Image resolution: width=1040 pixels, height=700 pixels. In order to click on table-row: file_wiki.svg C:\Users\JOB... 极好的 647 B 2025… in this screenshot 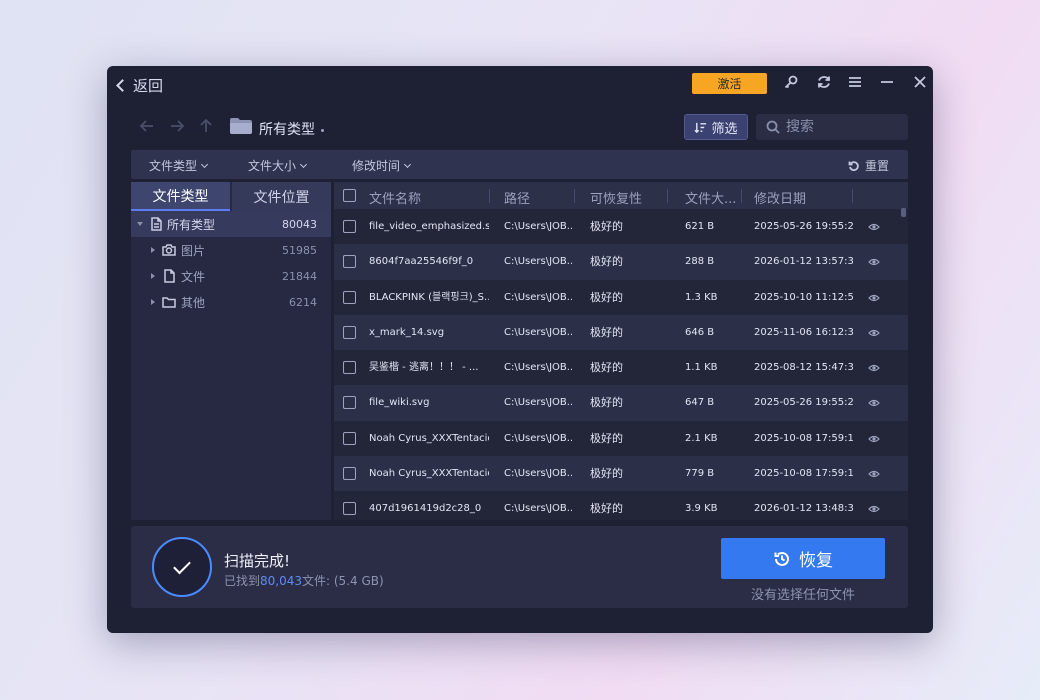, I will do `click(621, 403)`.